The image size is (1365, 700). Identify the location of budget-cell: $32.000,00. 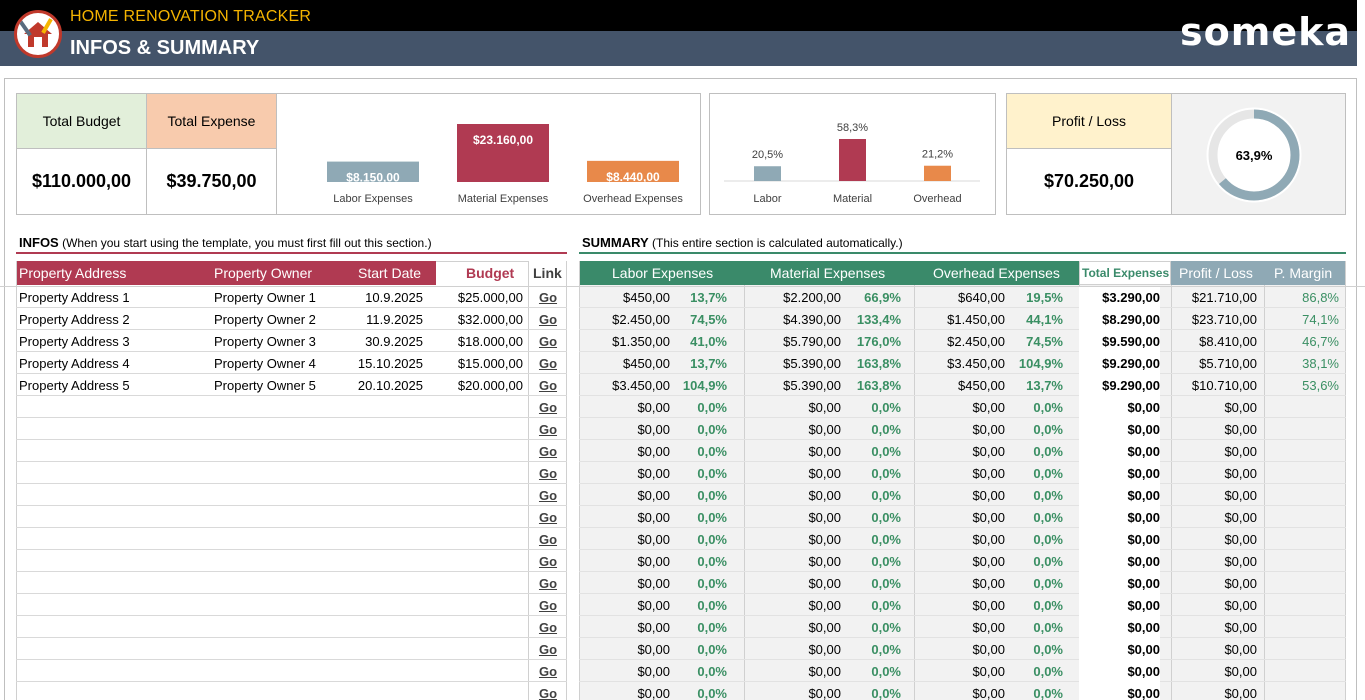
(479, 319).